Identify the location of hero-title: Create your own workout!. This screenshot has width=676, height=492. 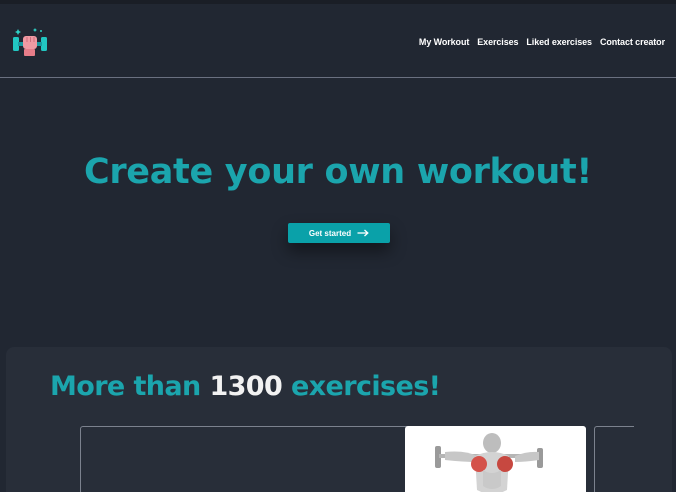
(338, 172).